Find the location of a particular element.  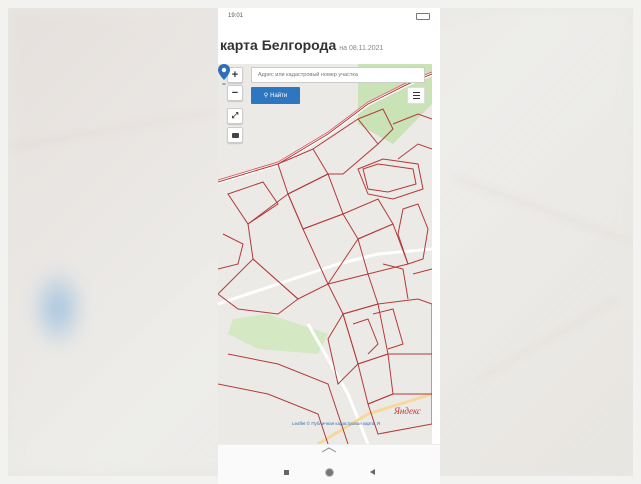

home-icon is located at coordinates (329, 472).